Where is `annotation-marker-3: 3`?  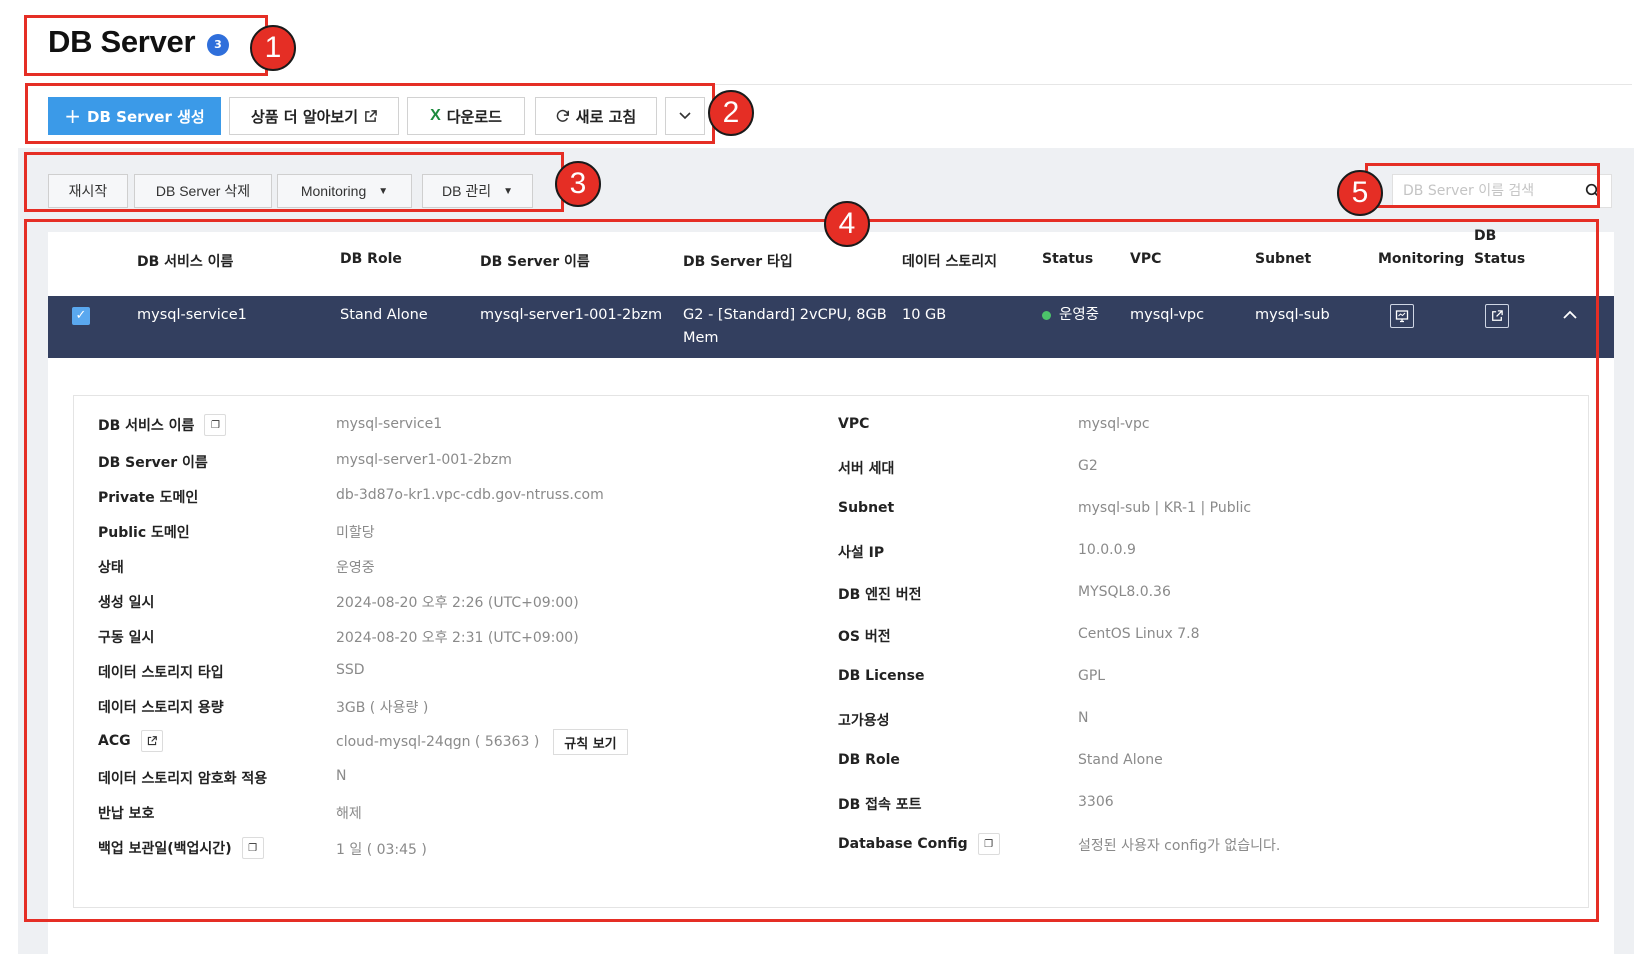
annotation-marker-3: 3 is located at coordinates (578, 184).